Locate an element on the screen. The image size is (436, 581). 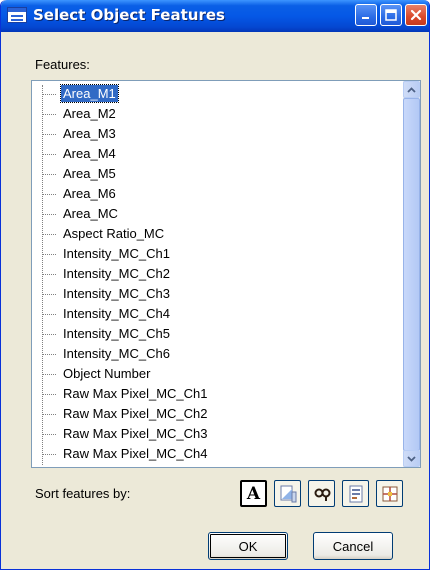
scroll-down-button is located at coordinates (411, 458).